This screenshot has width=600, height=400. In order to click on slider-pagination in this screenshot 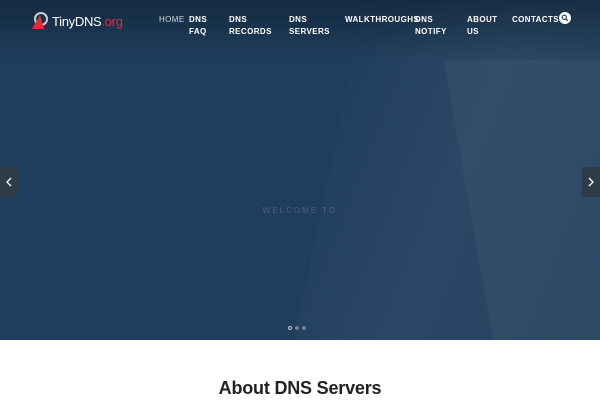, I will do `click(297, 329)`.